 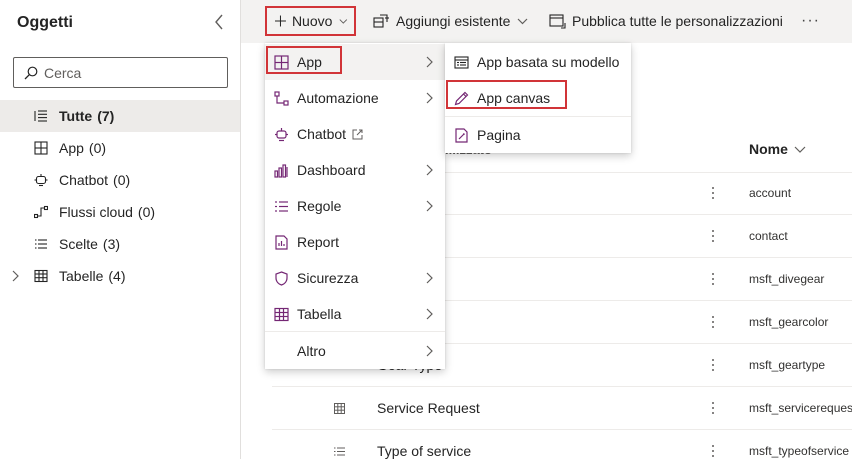 What do you see at coordinates (562, 444) in the screenshot?
I see `table-row: Type of service msft_typeofservice` at bounding box center [562, 444].